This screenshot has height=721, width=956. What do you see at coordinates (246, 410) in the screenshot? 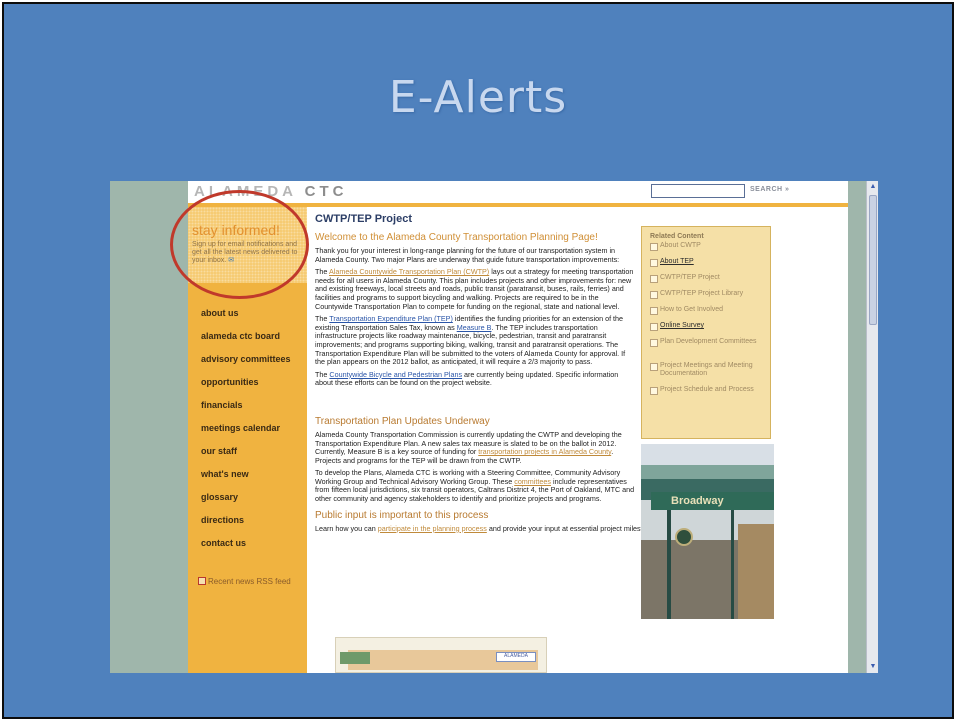
I see `nav-item-financials: financials` at bounding box center [246, 410].